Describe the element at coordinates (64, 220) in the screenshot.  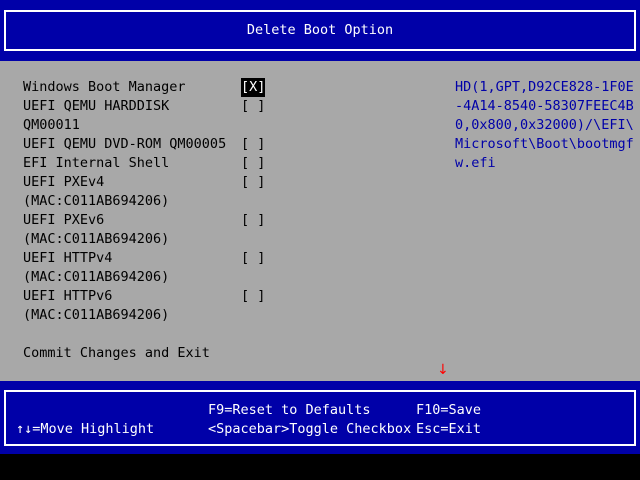
I see `boot-option-label: UEFI PXEv6` at that location.